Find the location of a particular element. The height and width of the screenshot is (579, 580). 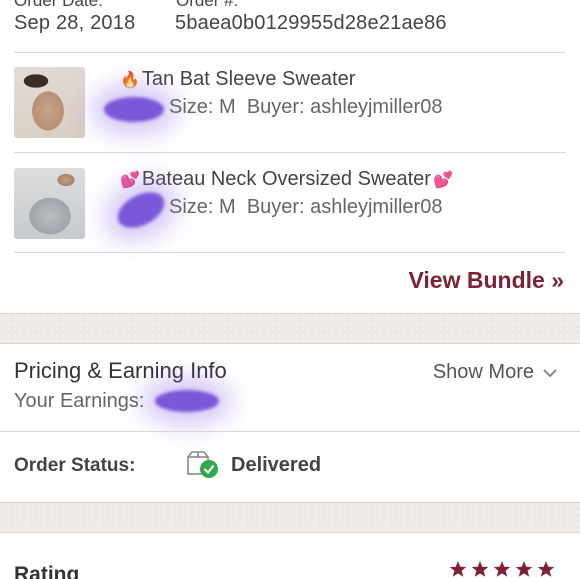

earnings-label: Your Earnings: is located at coordinates (79, 401).